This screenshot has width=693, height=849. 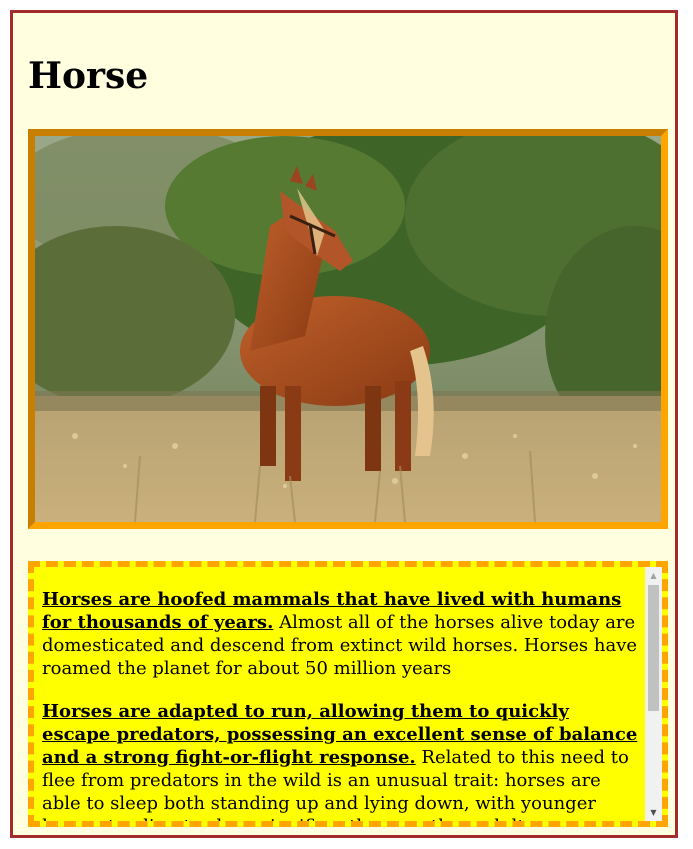 What do you see at coordinates (653, 575) in the screenshot?
I see `scroll-up-arrow-icon: ▲` at bounding box center [653, 575].